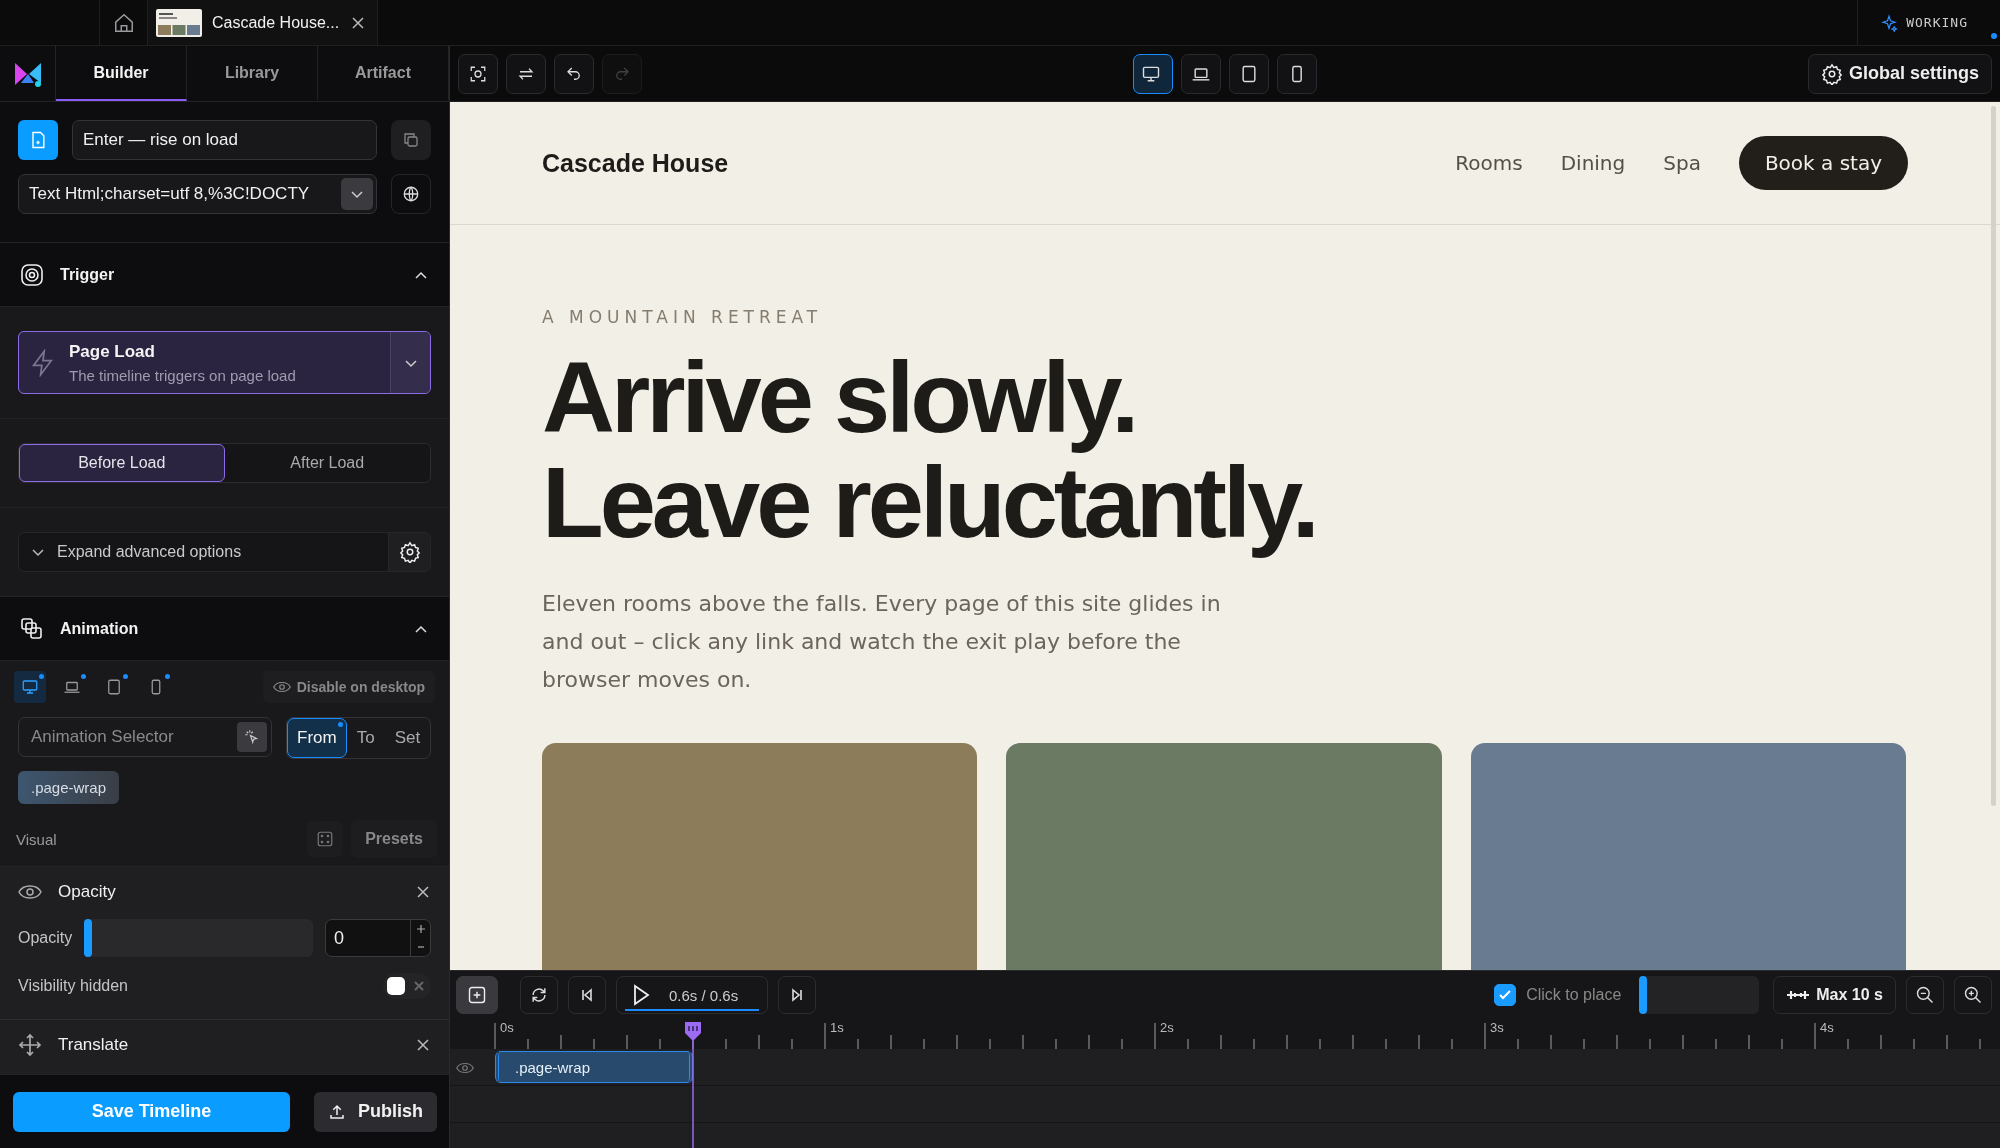 This screenshot has width=2000, height=1148. Describe the element at coordinates (224, 629) in the screenshot. I see `animation-header: Animation` at that location.